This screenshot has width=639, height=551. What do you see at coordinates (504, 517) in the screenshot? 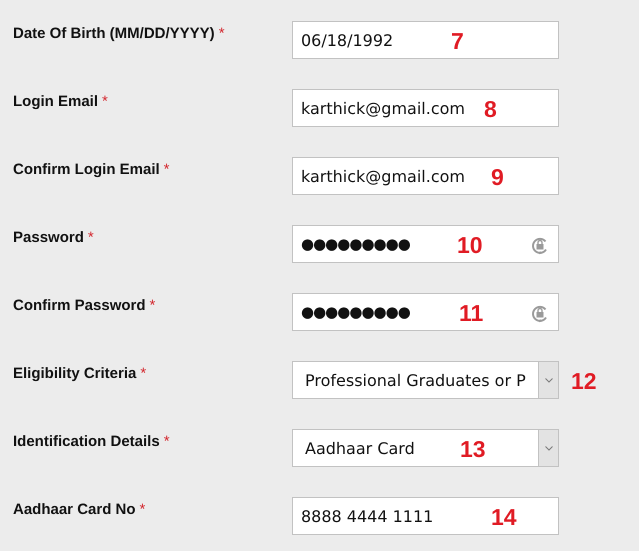
I see `step-number: 14` at bounding box center [504, 517].